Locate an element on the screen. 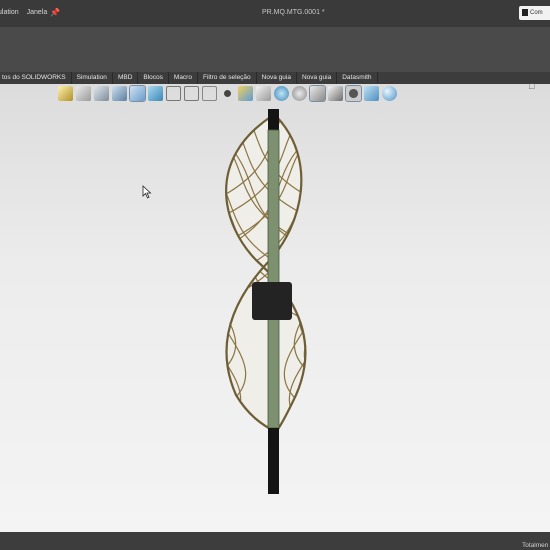 Image resolution: width=550 pixels, height=550 pixels. zoom-fit-icon is located at coordinates (65, 93).